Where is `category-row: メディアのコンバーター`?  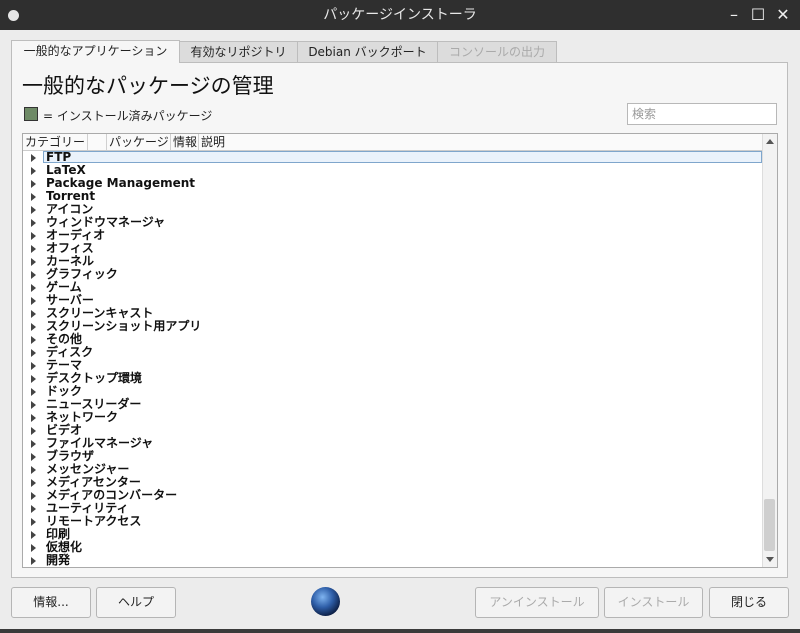 category-row: メディアのコンバーター is located at coordinates (393, 495).